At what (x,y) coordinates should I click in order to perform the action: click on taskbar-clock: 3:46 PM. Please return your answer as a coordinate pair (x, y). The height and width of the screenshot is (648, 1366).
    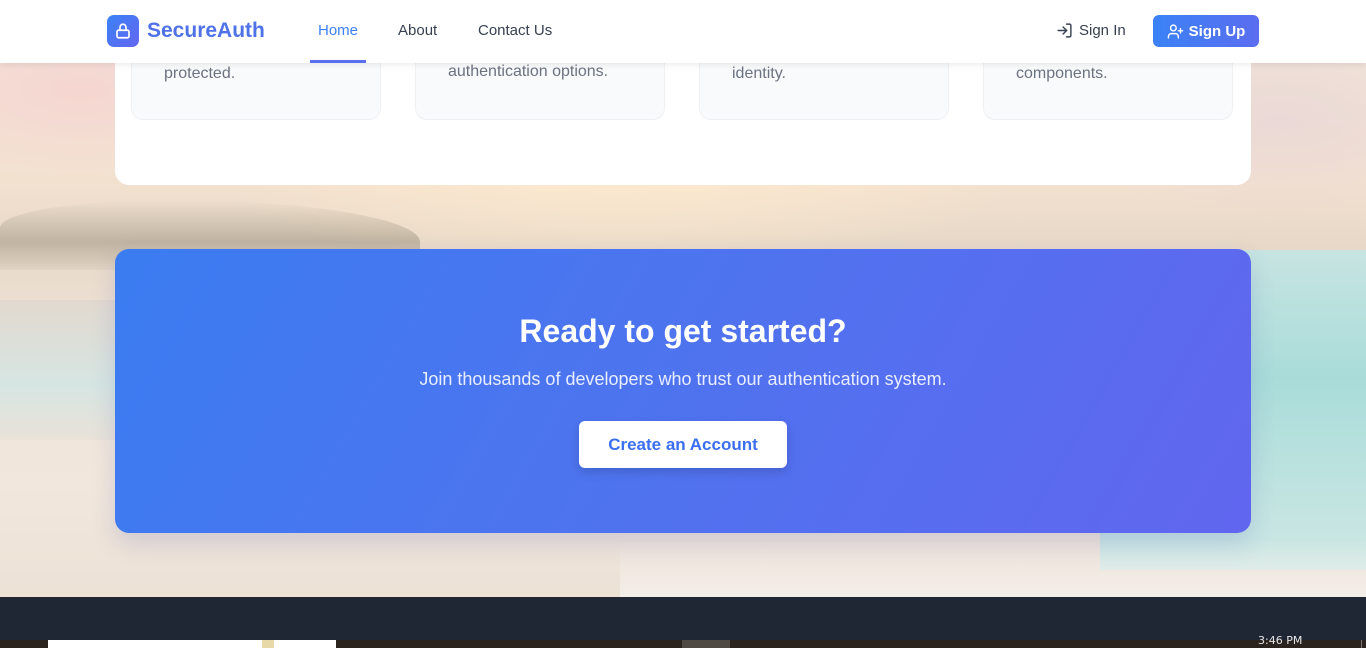
    Looking at the image, I should click on (1280, 640).